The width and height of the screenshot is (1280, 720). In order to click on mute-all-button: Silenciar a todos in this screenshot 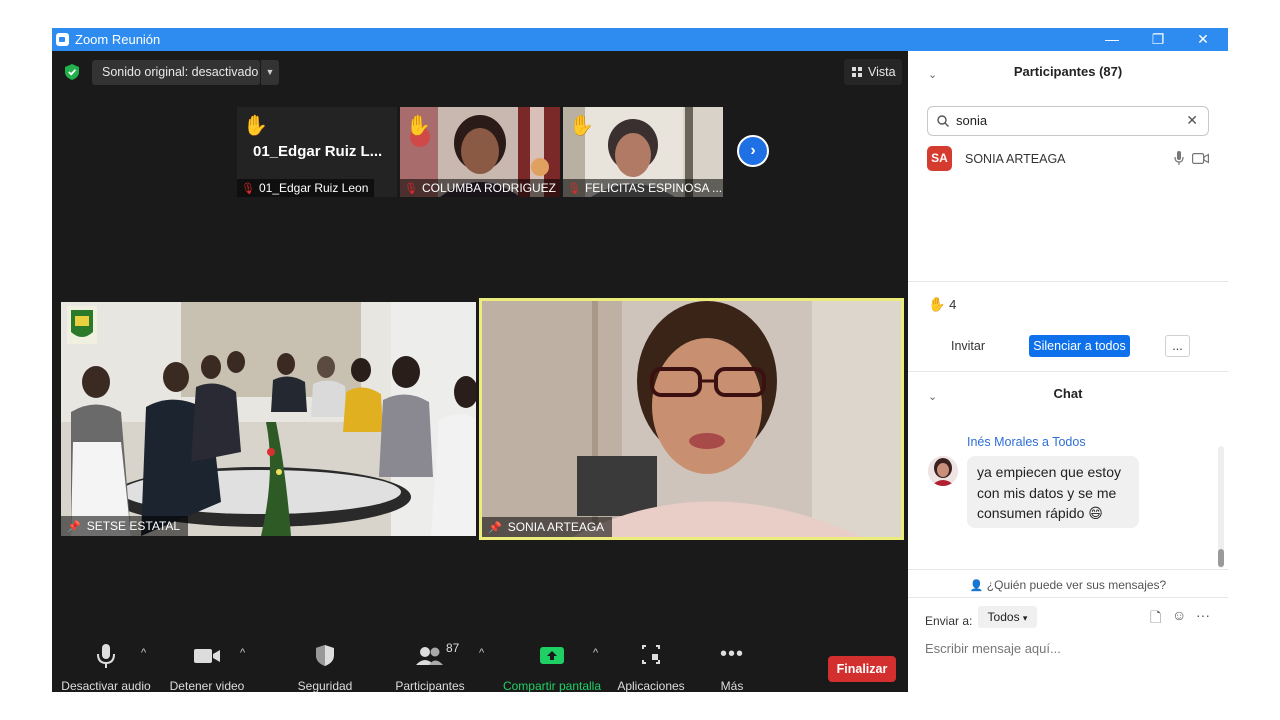, I will do `click(1079, 346)`.